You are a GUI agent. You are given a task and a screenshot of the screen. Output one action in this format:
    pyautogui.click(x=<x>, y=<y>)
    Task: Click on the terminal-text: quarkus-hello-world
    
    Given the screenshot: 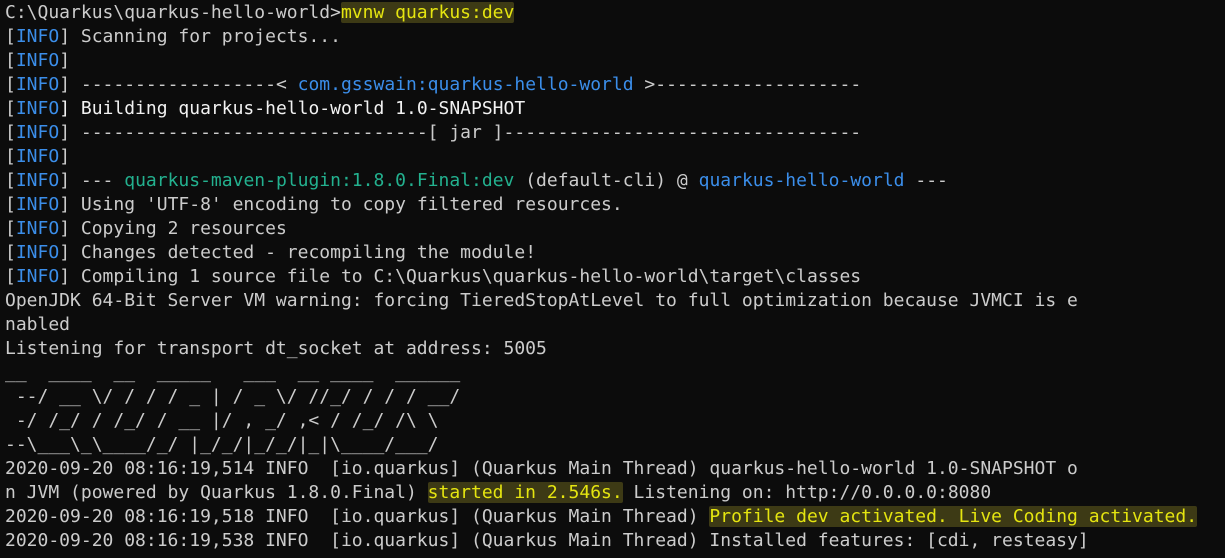 What is the action you would take?
    pyautogui.click(x=801, y=180)
    